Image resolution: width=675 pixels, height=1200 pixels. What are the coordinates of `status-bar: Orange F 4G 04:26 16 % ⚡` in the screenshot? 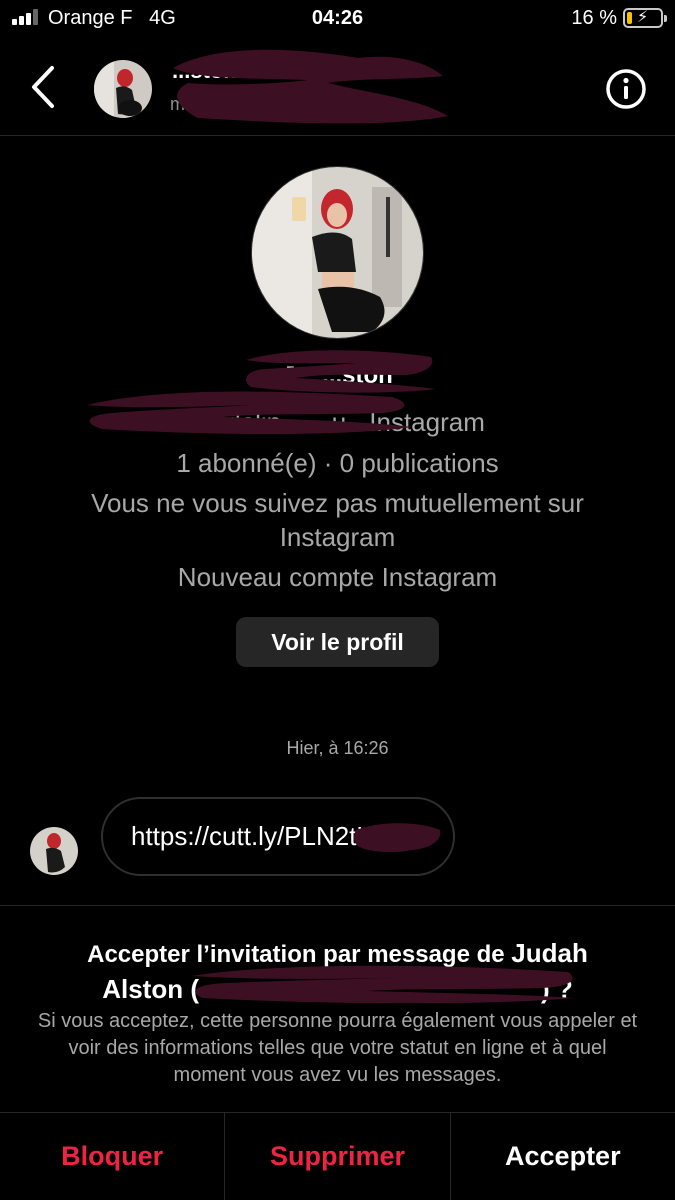 It's located at (337, 20).